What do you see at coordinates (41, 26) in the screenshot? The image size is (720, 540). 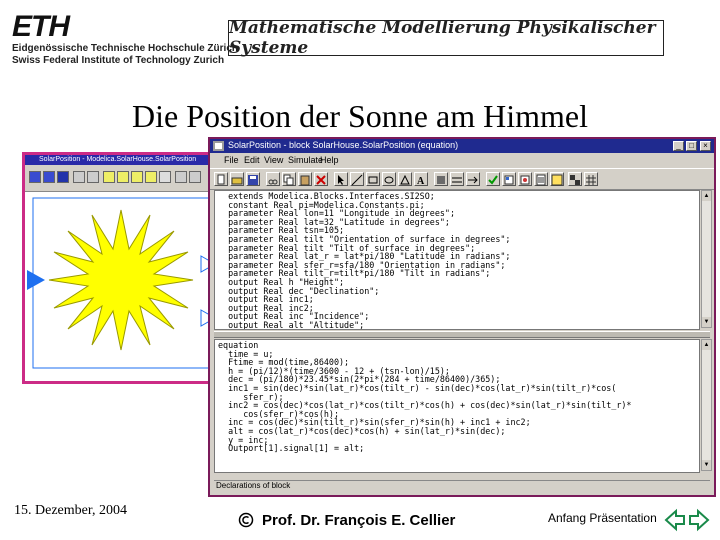 I see `eth-logo: ETH` at bounding box center [41, 26].